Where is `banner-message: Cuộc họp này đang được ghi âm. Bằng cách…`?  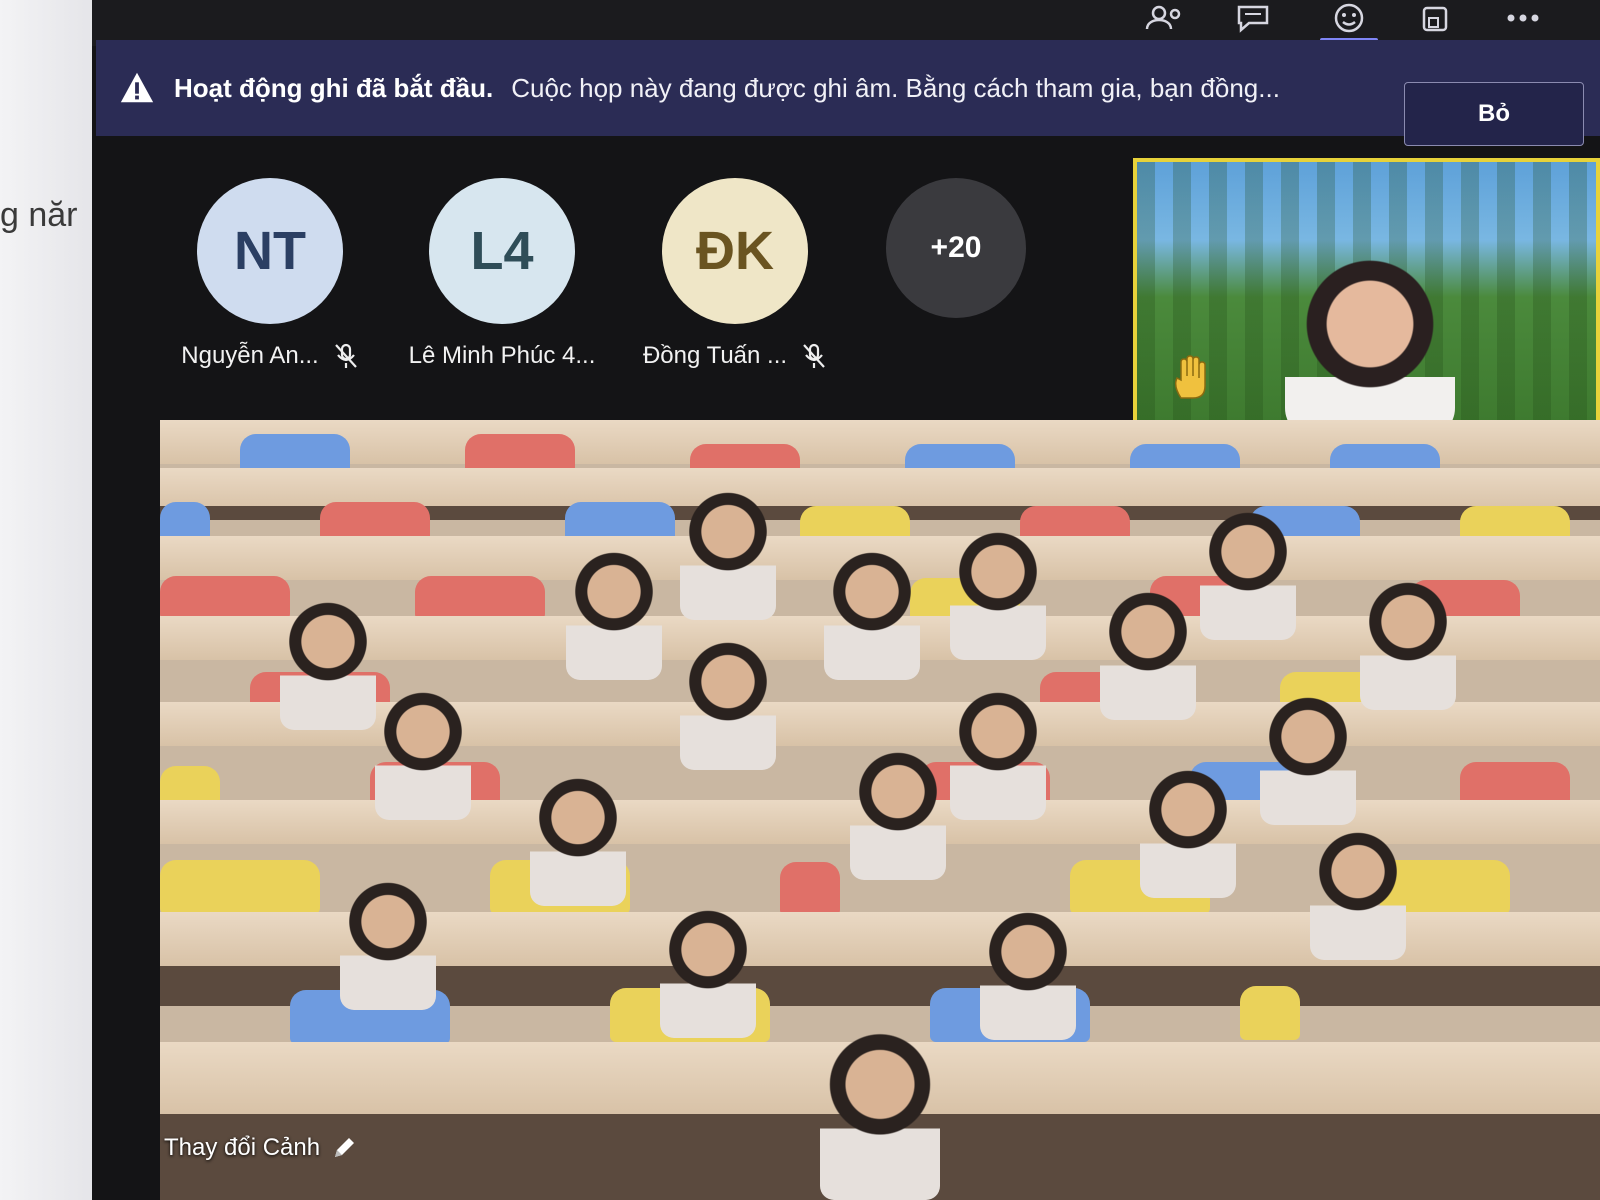 banner-message: Cuộc họp này đang được ghi âm. Bằng cách… is located at coordinates (895, 87).